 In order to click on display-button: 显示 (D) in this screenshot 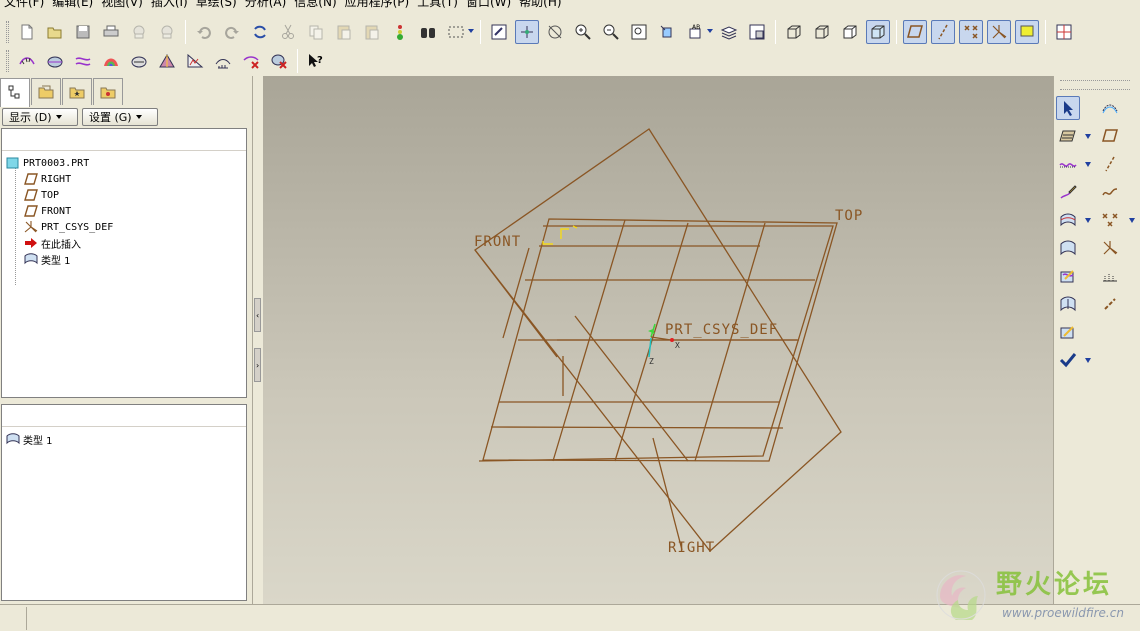, I will do `click(40, 117)`.